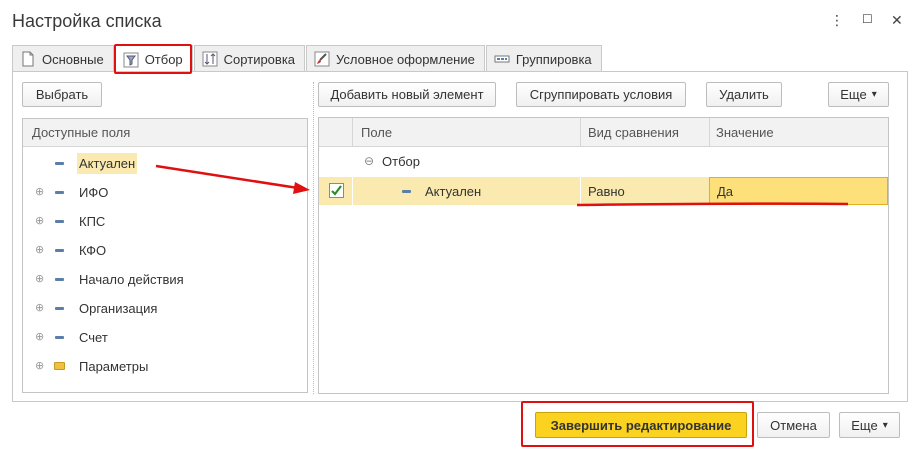  Describe the element at coordinates (131, 279) in the screenshot. I see `tree-item-label: Начало действия` at that location.